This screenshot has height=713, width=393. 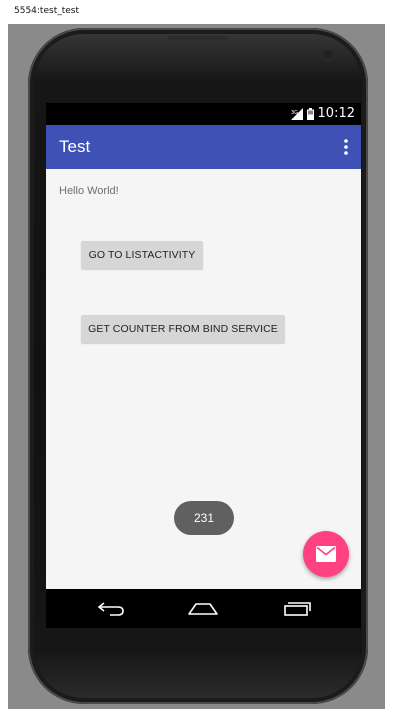 I want to click on status-icons: 3G 10:12, so click(x=322, y=113).